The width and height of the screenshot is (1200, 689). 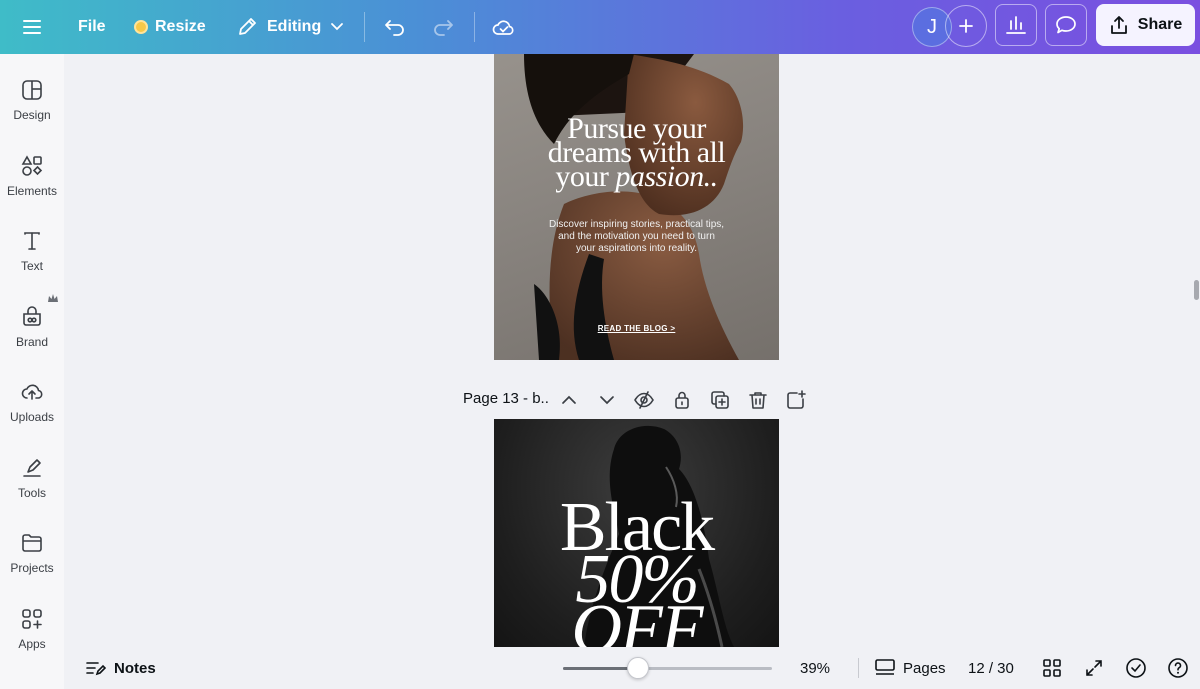 I want to click on subtext-line-3: your aspirations into reality., so click(x=636, y=248).